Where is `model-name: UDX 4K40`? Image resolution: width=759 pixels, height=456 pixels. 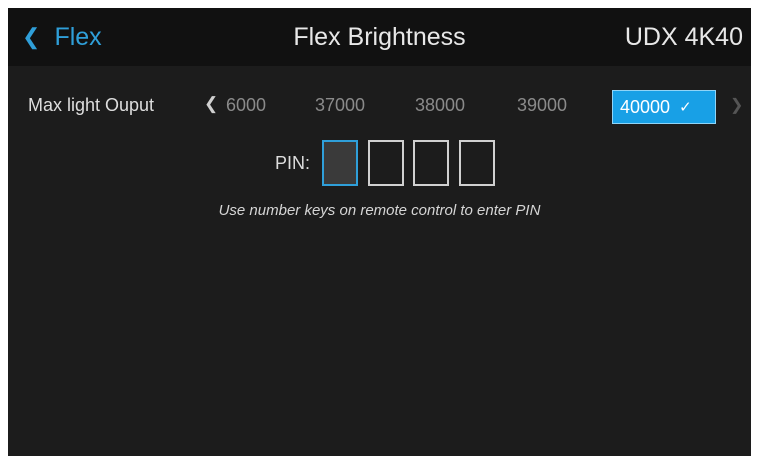 model-name: UDX 4K40 is located at coordinates (683, 37).